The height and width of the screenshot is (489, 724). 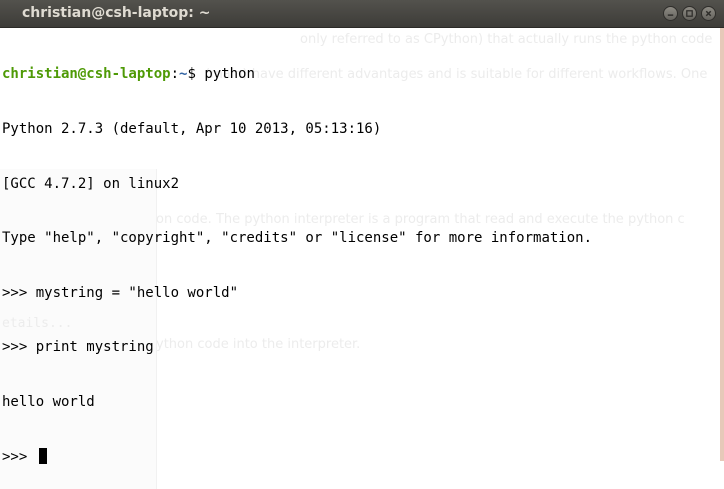 I want to click on window-title: christian@csh-laptop: ~, so click(x=116, y=13).